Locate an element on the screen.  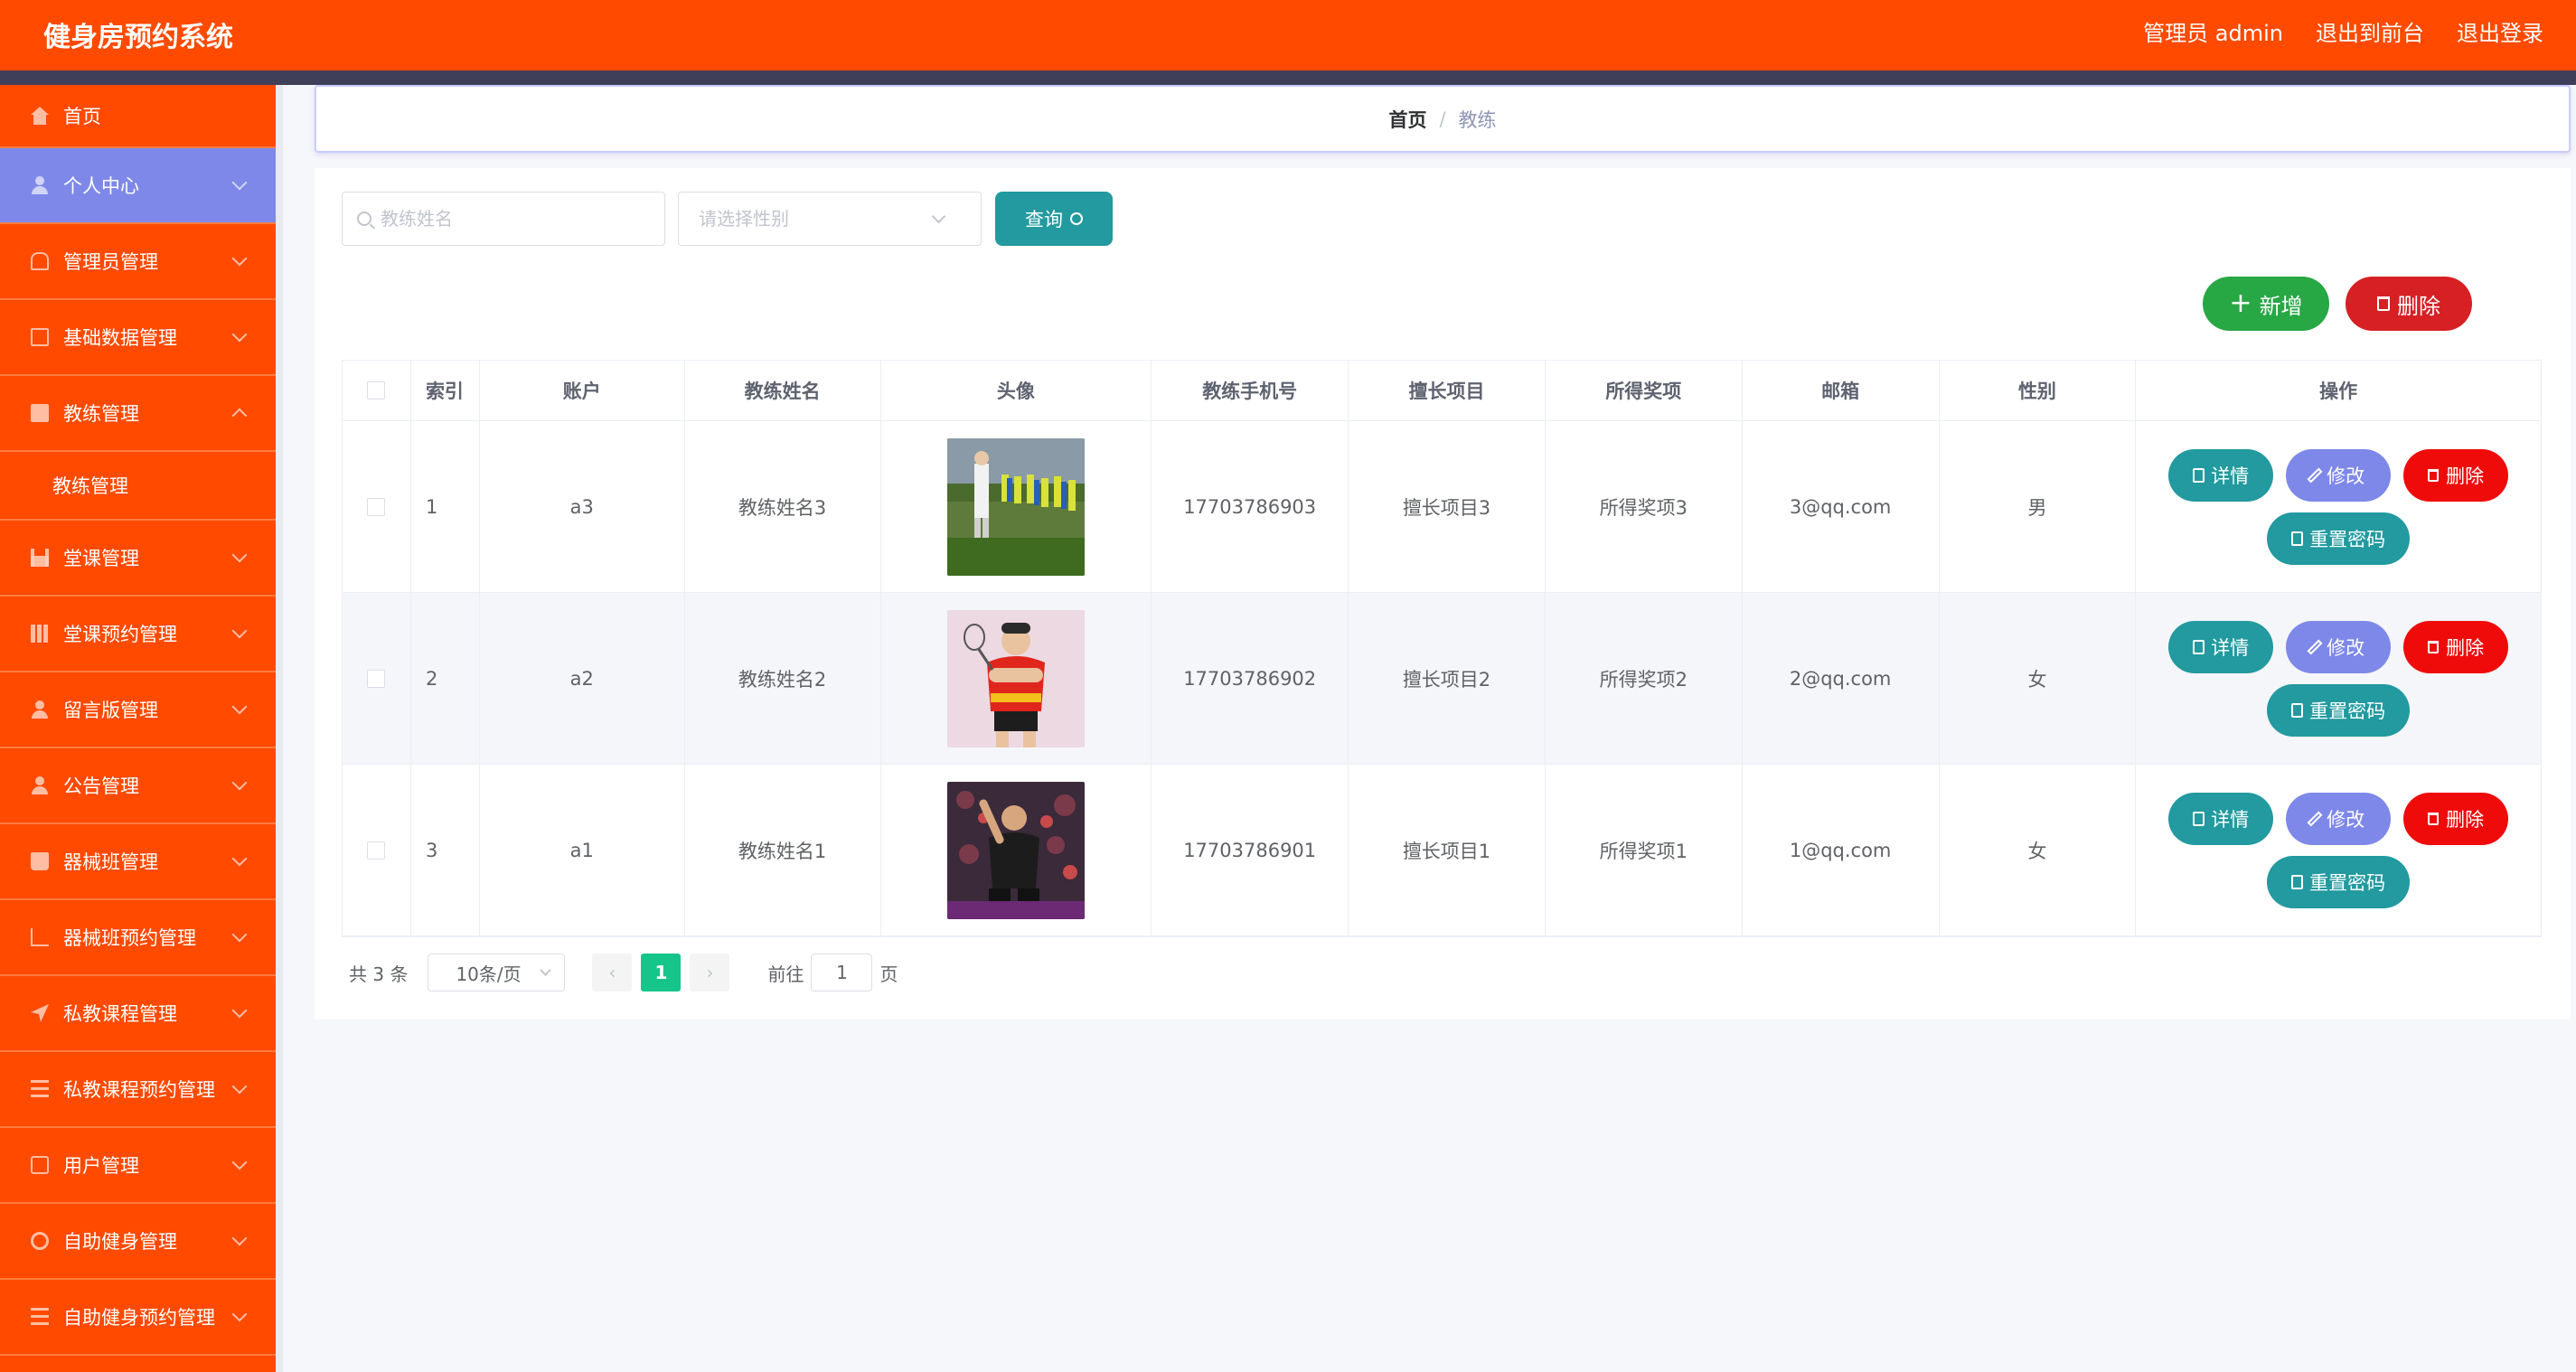
column-header: 邮箱 is located at coordinates (1842, 391).